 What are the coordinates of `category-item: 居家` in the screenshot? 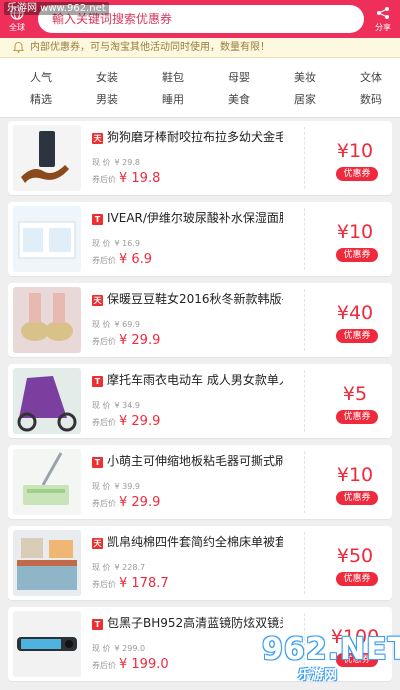 It's located at (305, 100).